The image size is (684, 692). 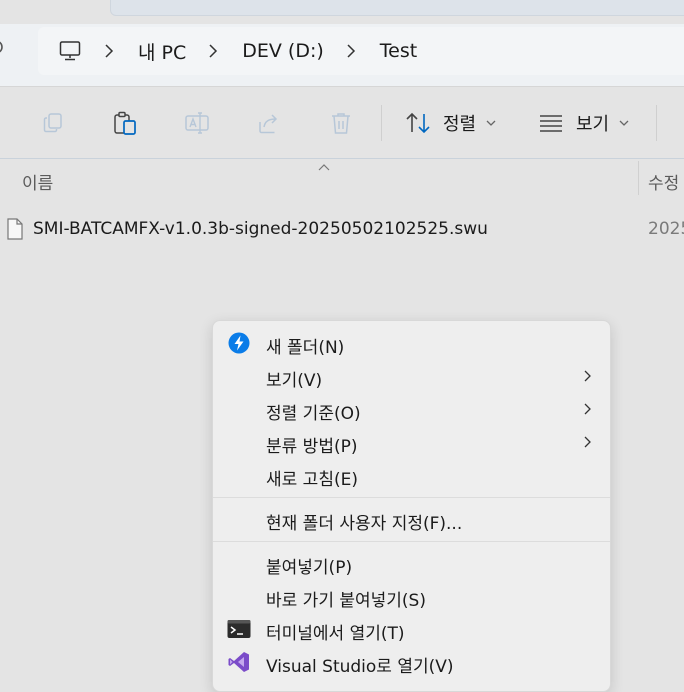 What do you see at coordinates (398, 51) in the screenshot?
I see `breadcrumb-item-folder: Test` at bounding box center [398, 51].